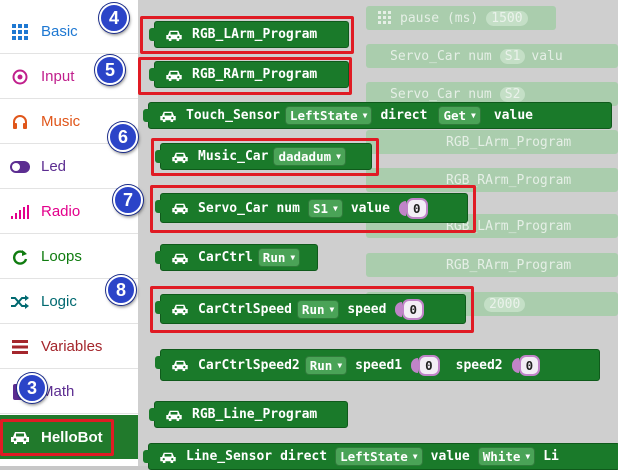 The height and width of the screenshot is (470, 618). Describe the element at coordinates (59, 301) in the screenshot. I see `category-label: Logic` at that location.